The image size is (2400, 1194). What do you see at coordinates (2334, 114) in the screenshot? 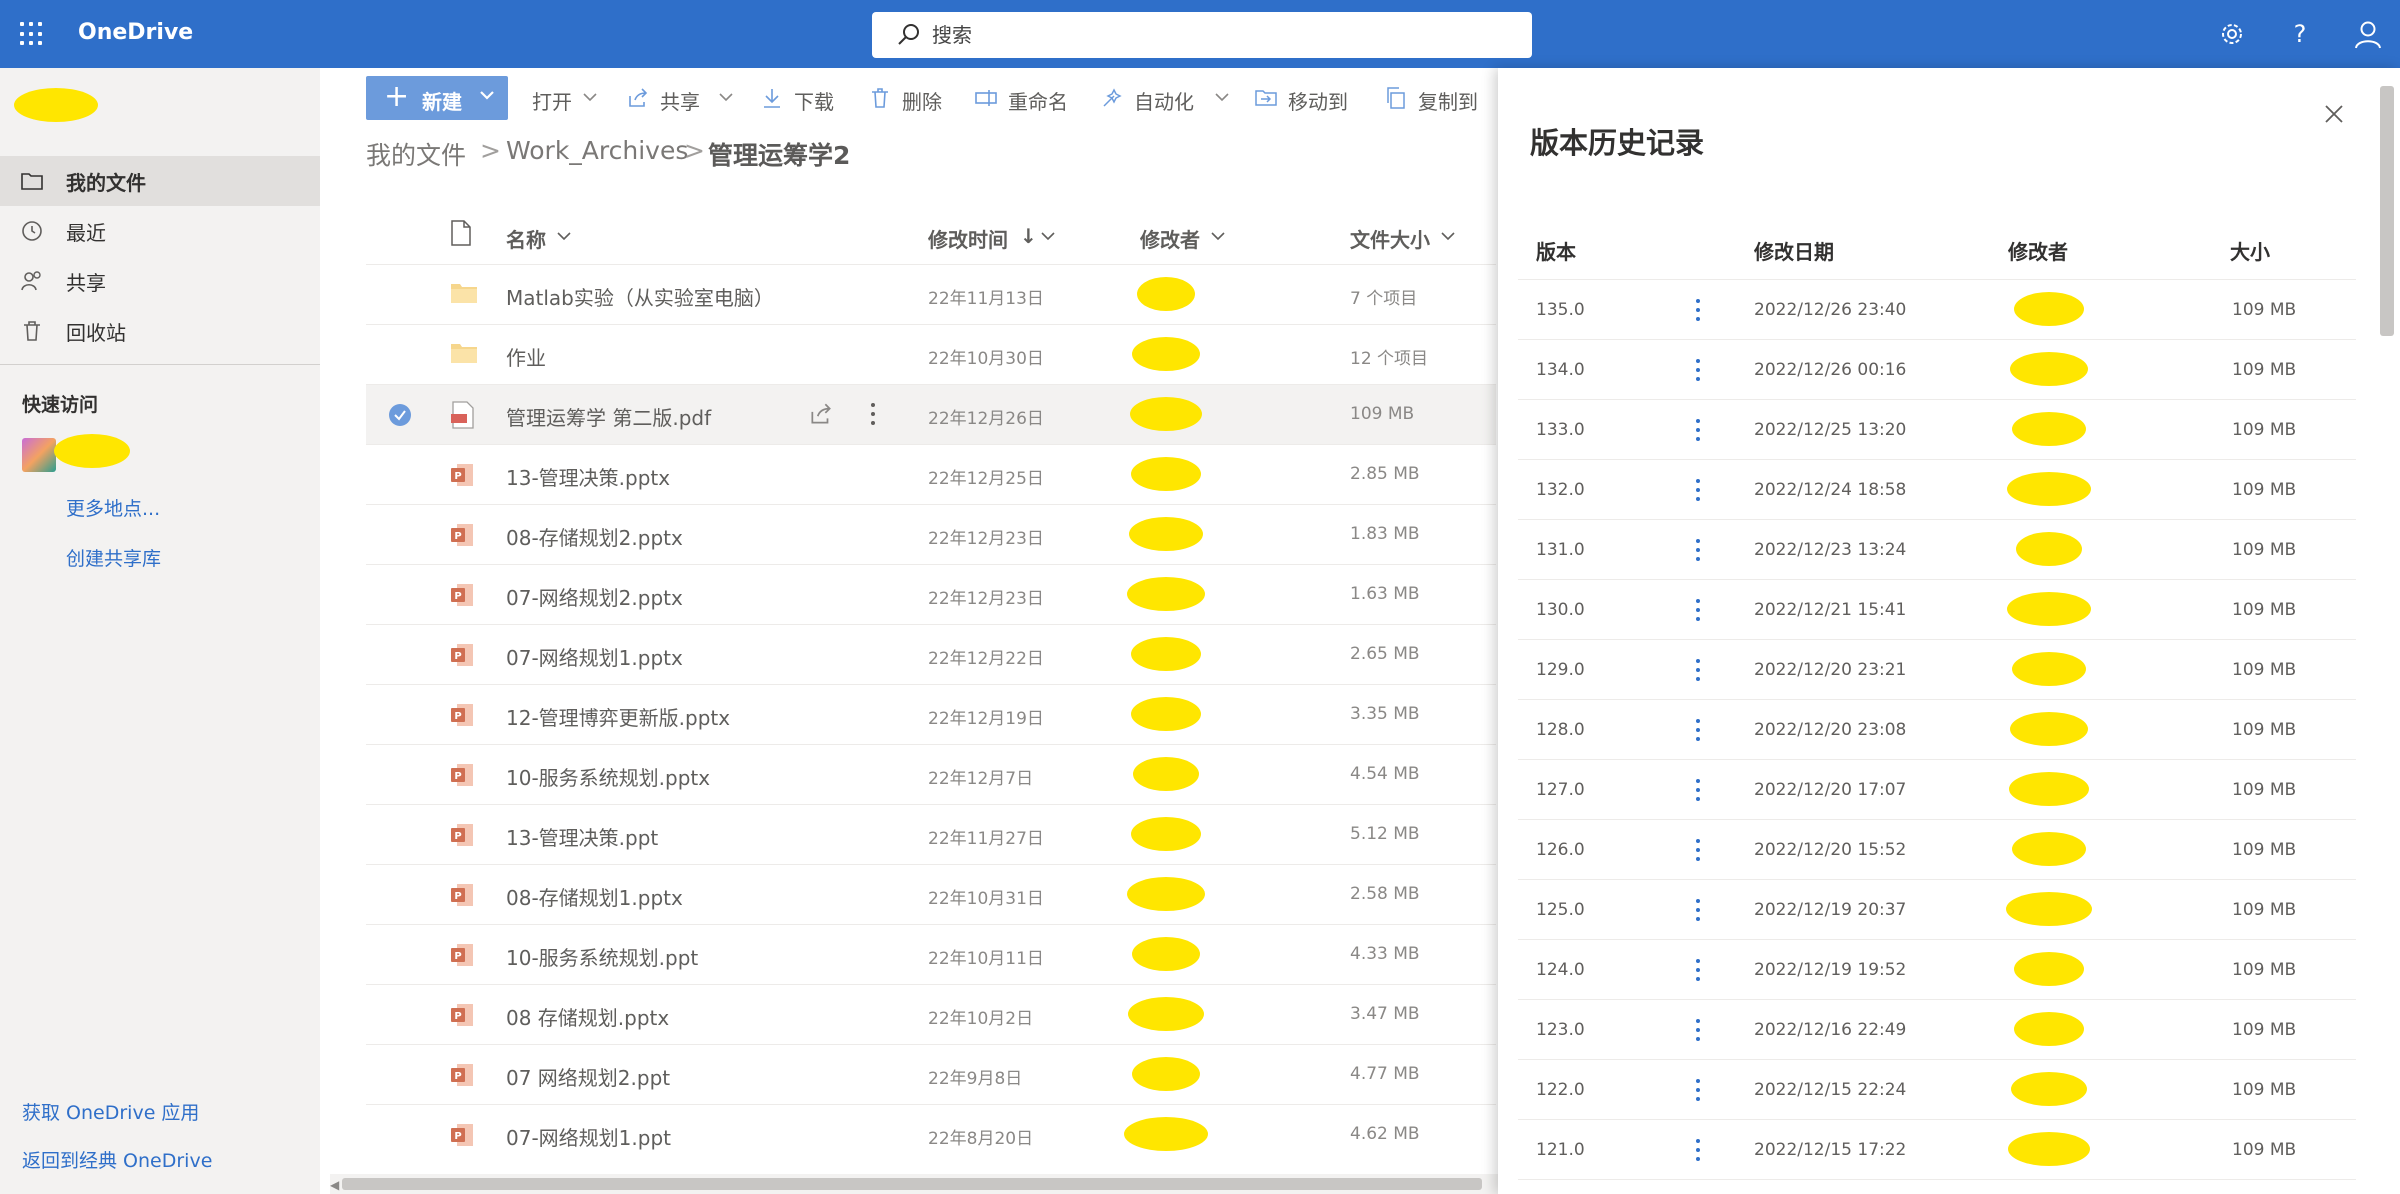
I see `close-icon` at bounding box center [2334, 114].